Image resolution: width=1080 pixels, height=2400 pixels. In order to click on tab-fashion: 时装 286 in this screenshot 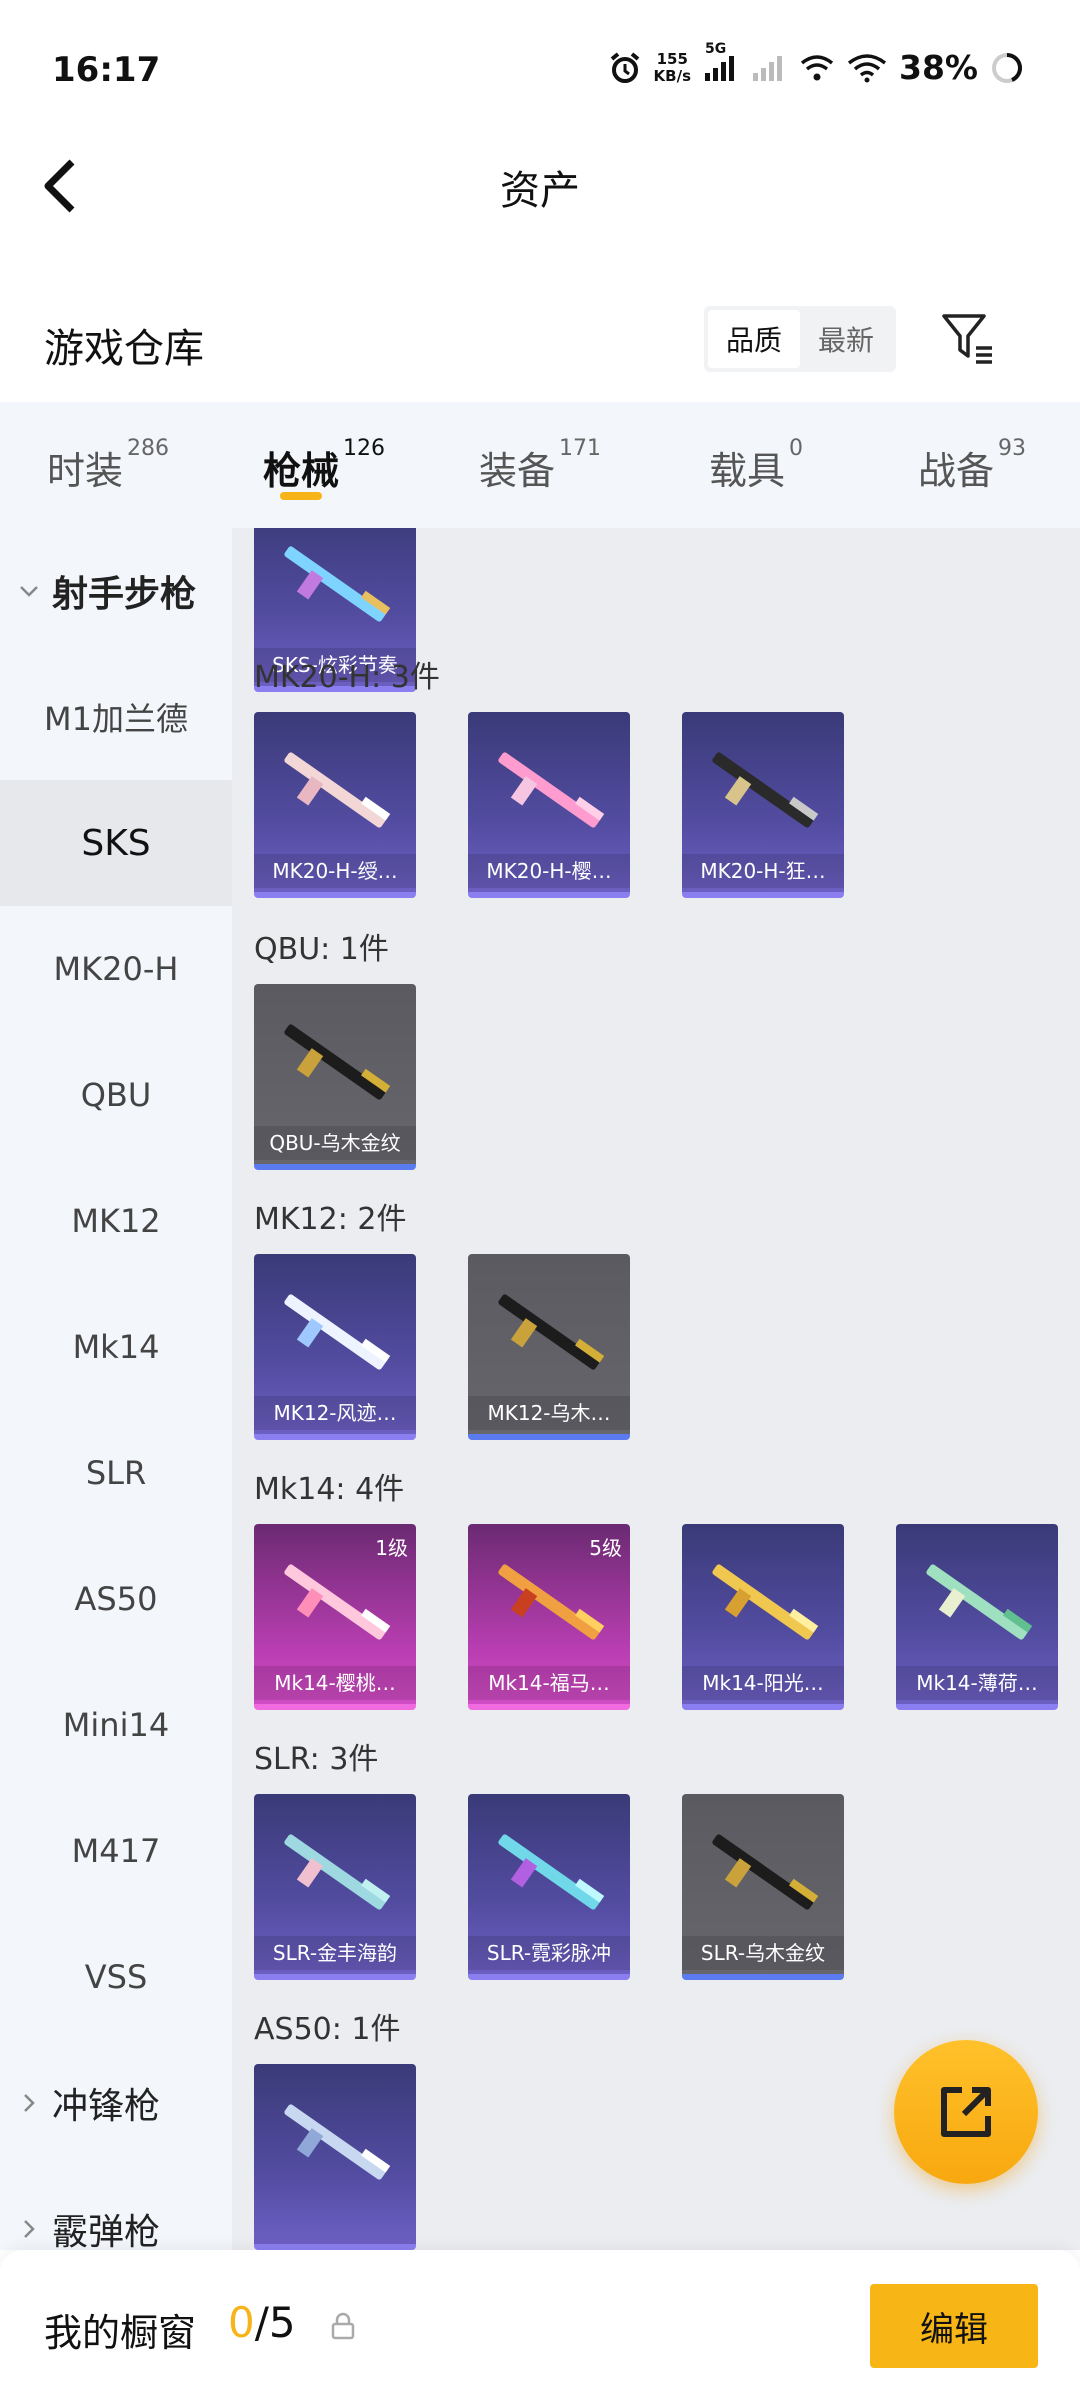, I will do `click(108, 465)`.